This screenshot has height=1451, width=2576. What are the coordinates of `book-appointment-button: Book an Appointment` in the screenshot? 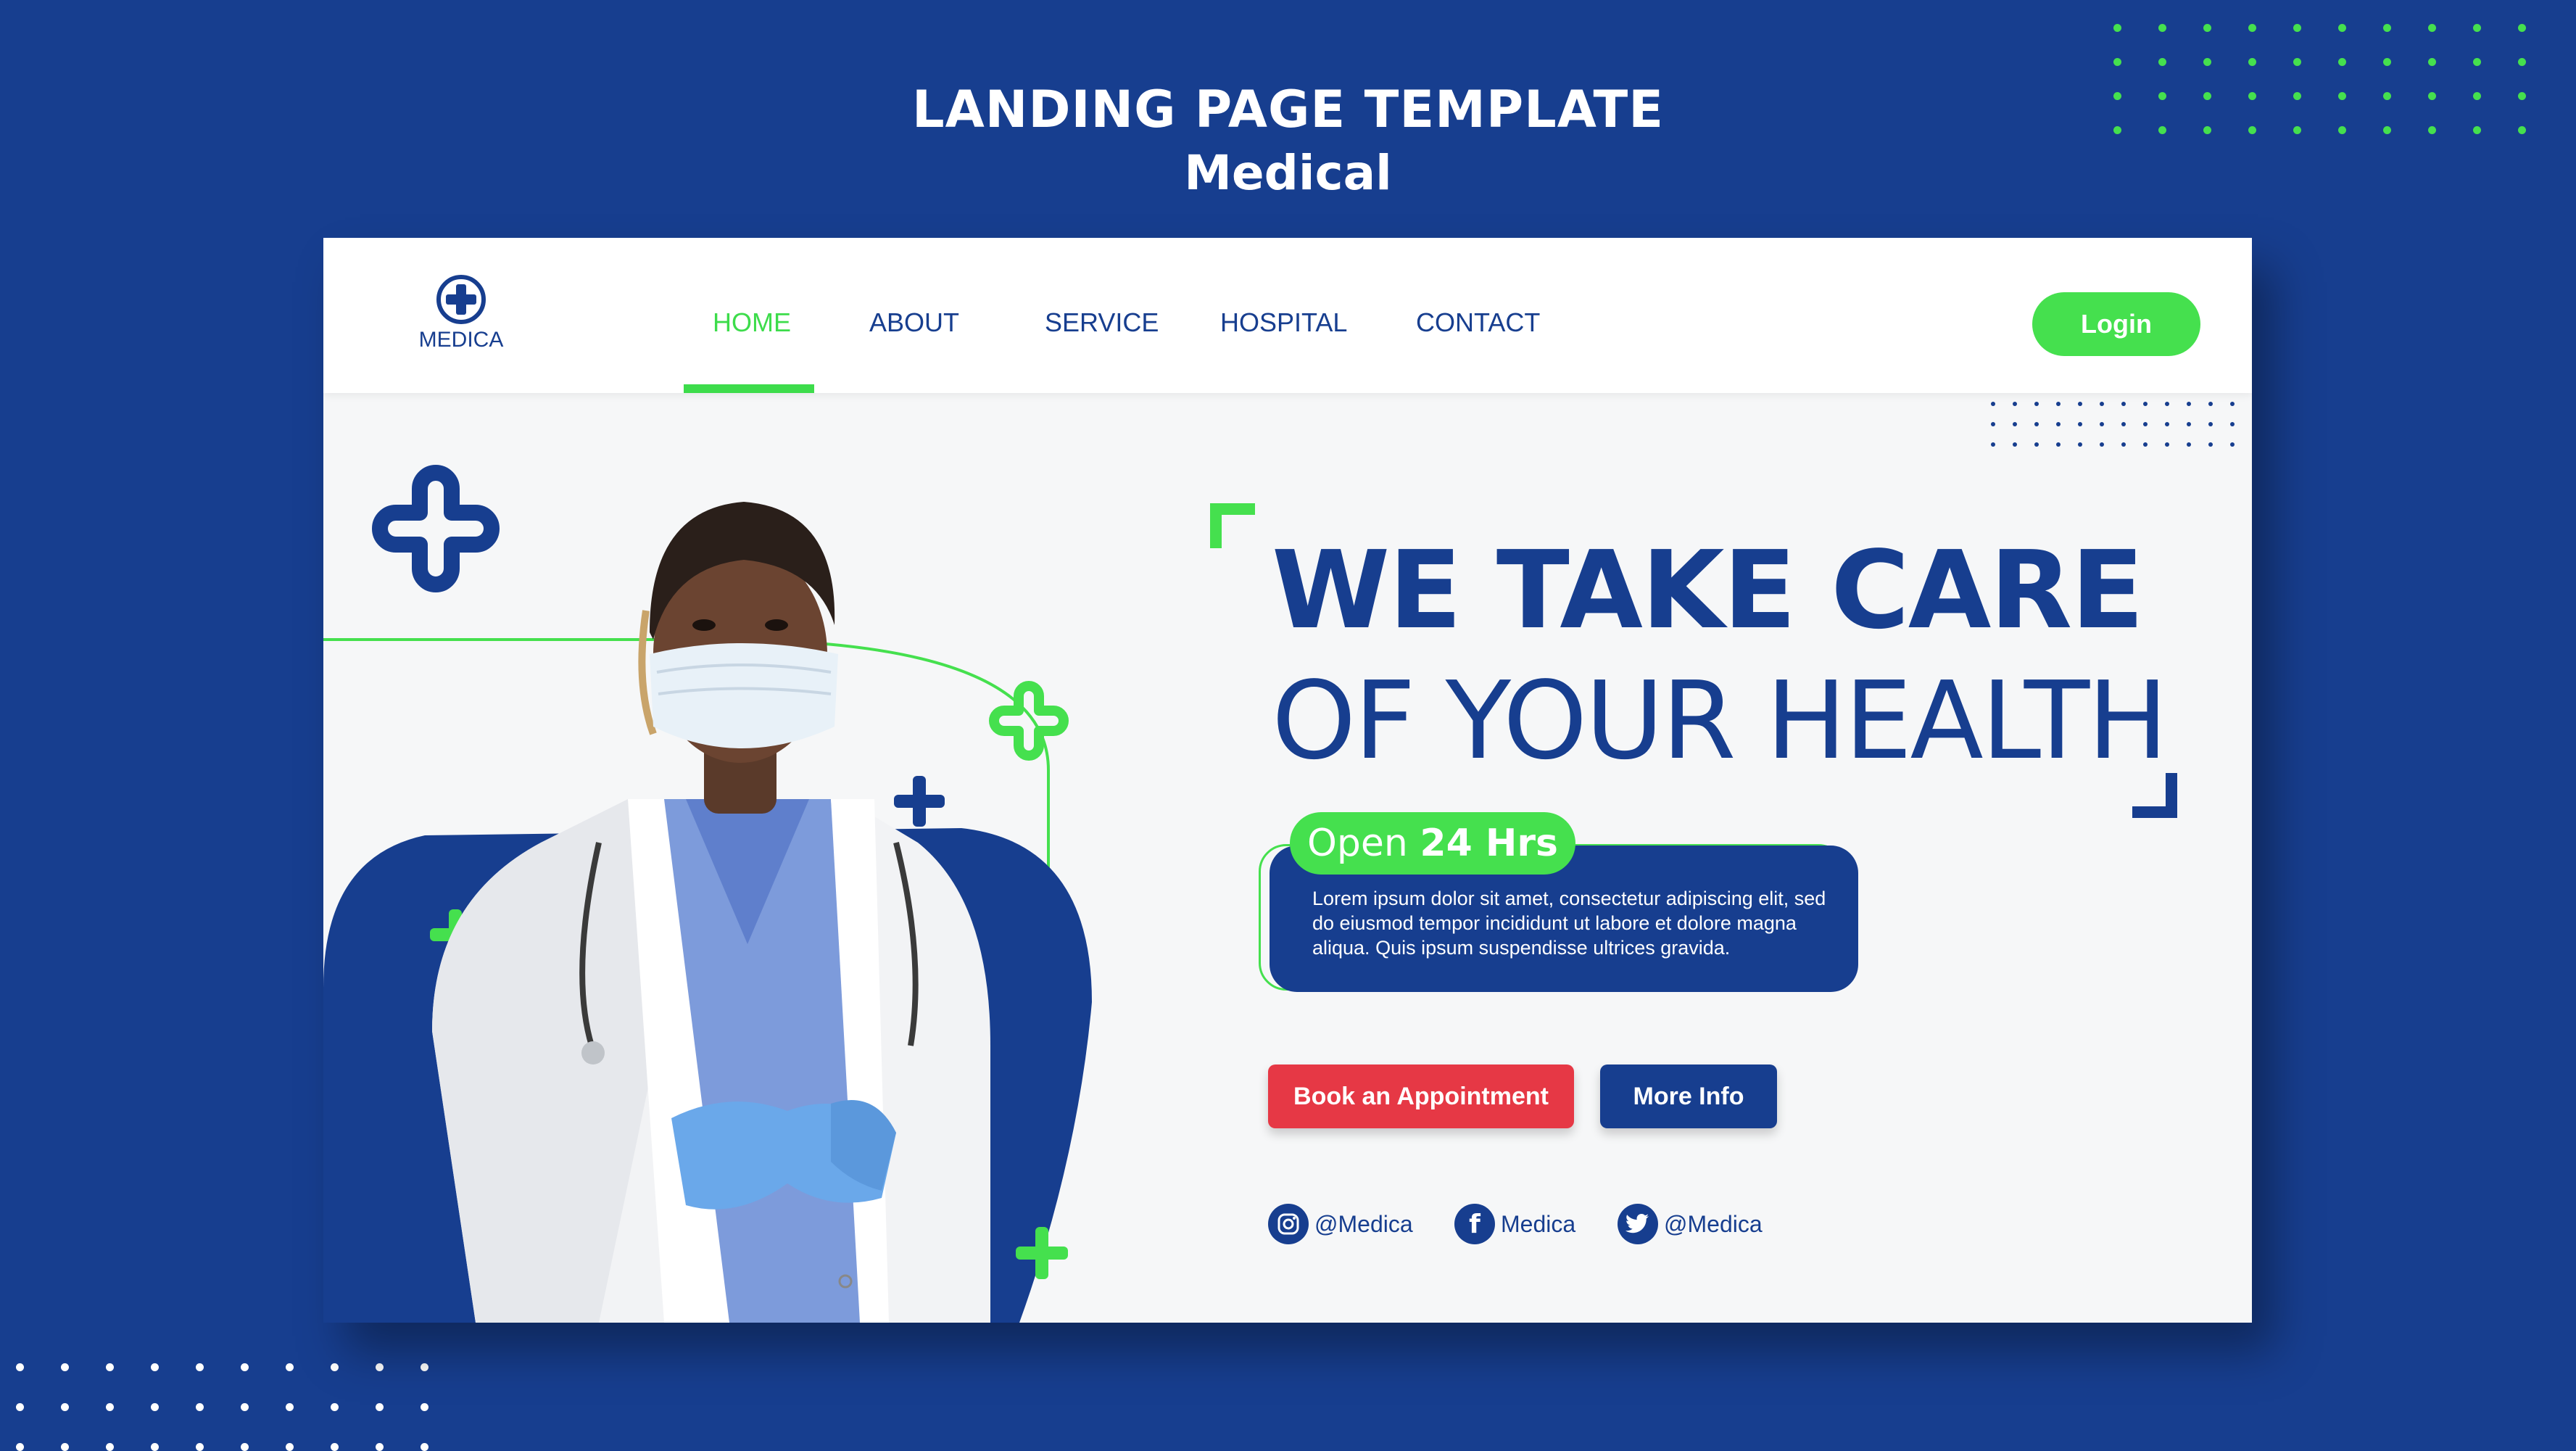 It's located at (1421, 1096).